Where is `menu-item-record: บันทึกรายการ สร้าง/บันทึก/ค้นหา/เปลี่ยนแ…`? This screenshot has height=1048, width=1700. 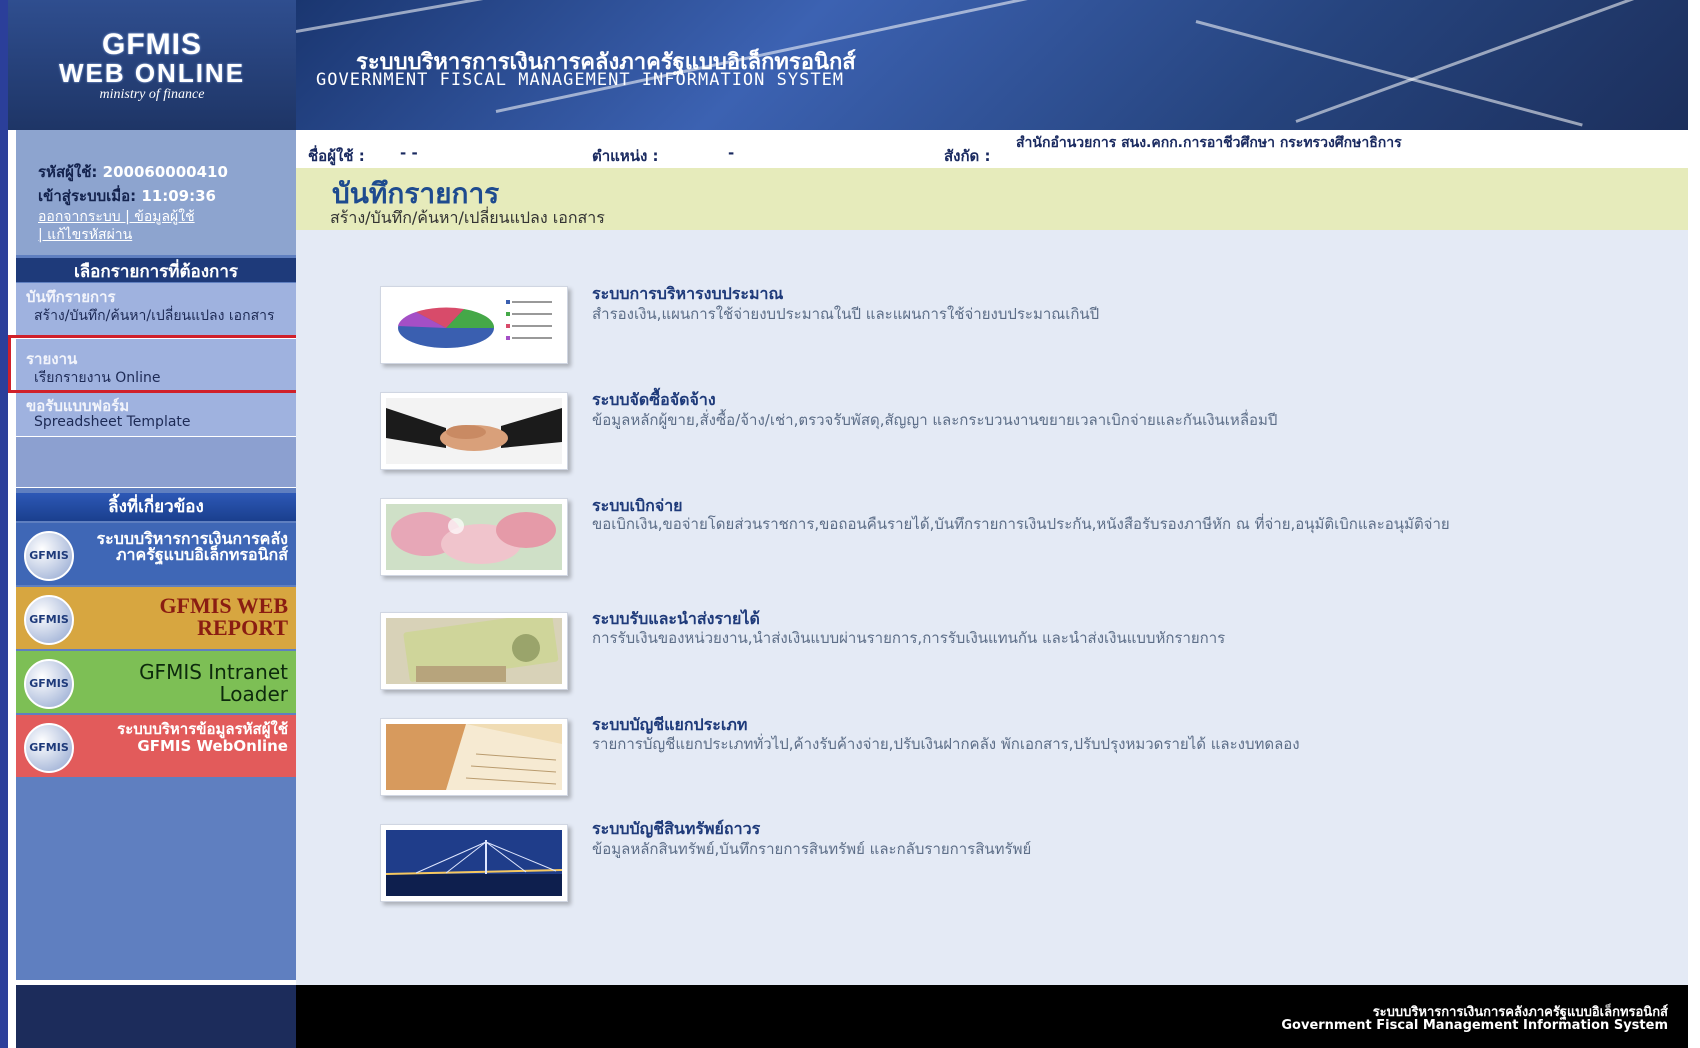 menu-item-record: บันทึกรายการ สร้าง/บันทึก/ค้นหา/เปลี่ยนแ… is located at coordinates (156, 311).